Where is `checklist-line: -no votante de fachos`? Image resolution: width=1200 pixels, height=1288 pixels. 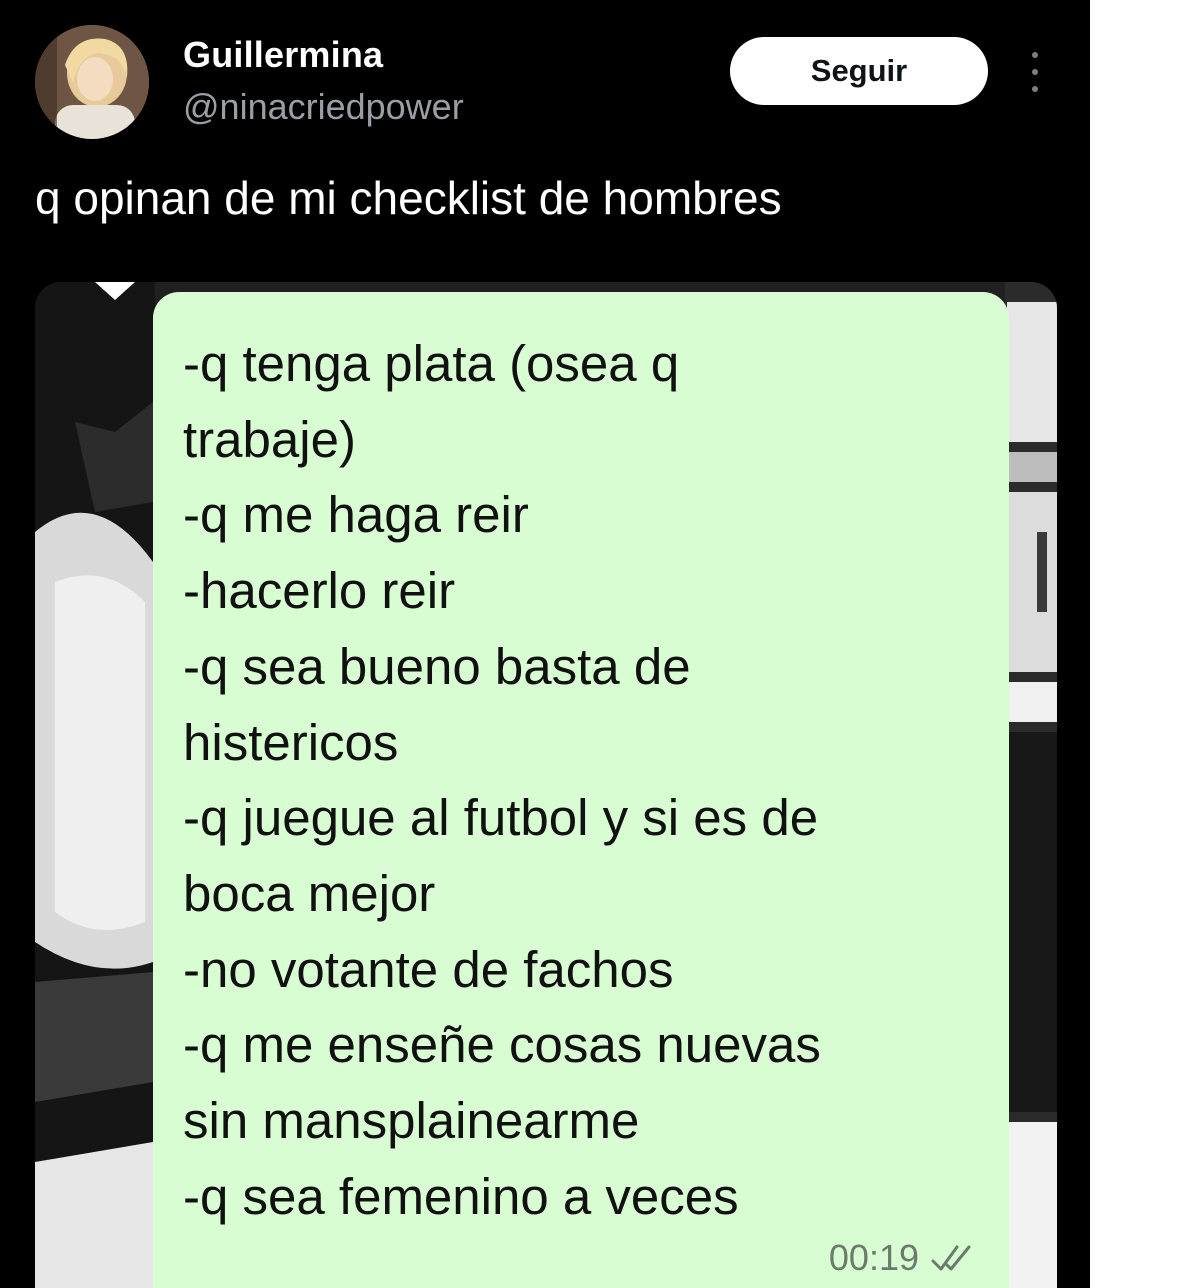 checklist-line: -no votante de fachos is located at coordinates (428, 969).